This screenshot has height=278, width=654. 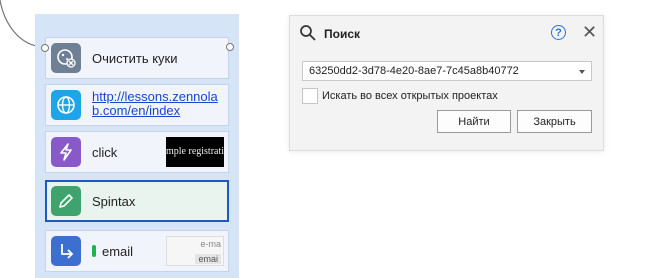 I want to click on search-icon, so click(x=308, y=34).